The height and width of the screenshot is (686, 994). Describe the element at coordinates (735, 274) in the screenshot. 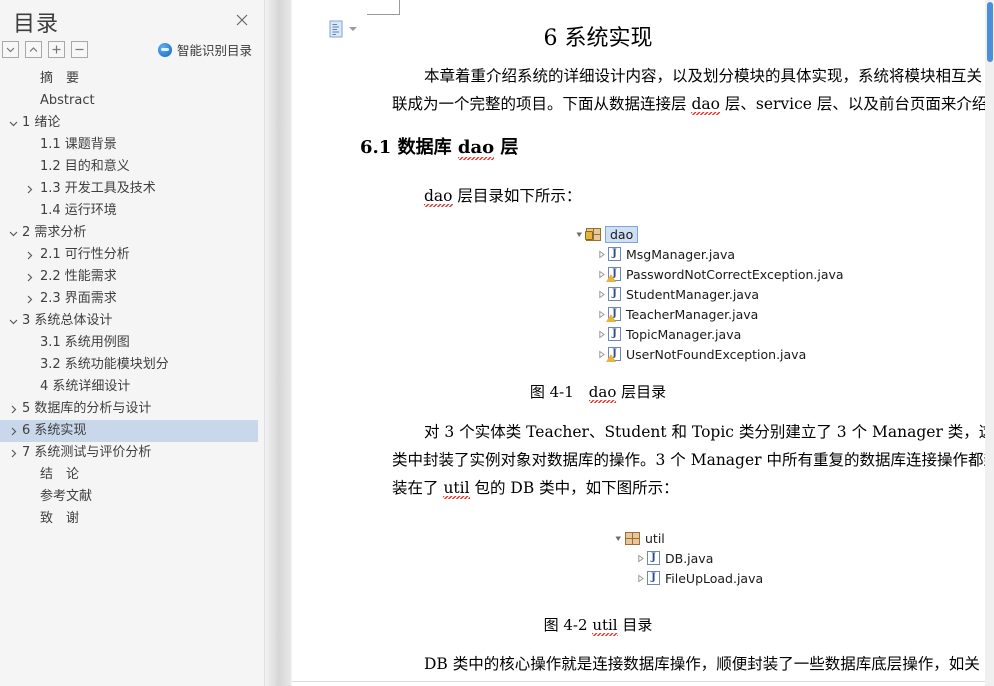

I see `tree-node-label: PasswordNotCorrectException.java` at that location.